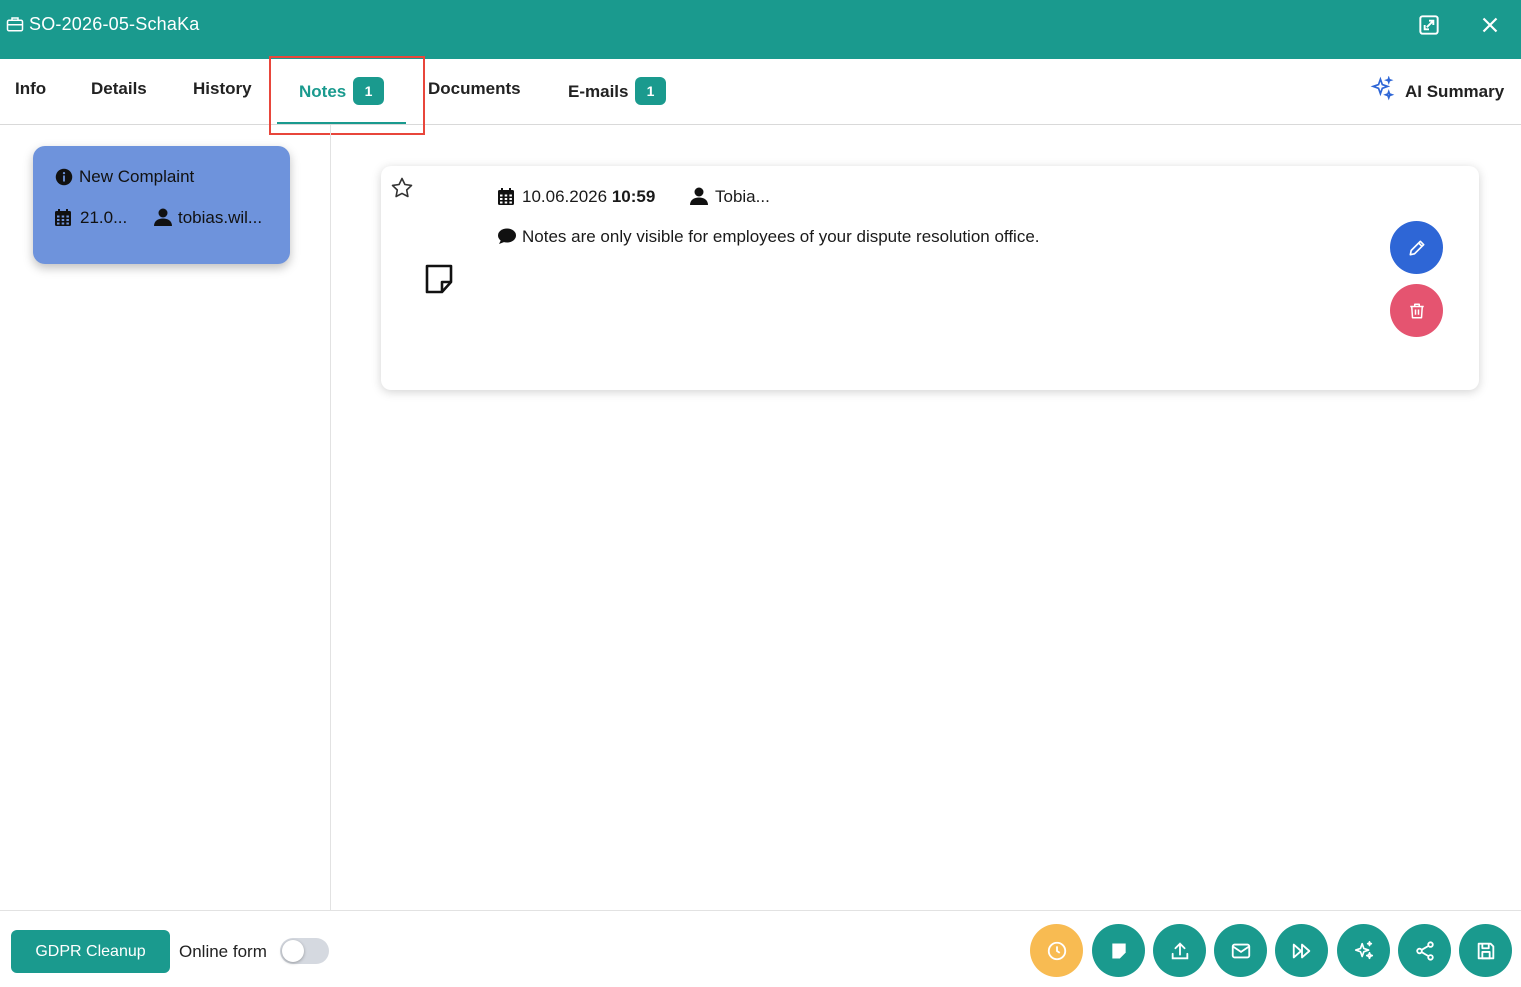 This screenshot has height=987, width=1521. I want to click on notes-count-badge: 1, so click(368, 91).